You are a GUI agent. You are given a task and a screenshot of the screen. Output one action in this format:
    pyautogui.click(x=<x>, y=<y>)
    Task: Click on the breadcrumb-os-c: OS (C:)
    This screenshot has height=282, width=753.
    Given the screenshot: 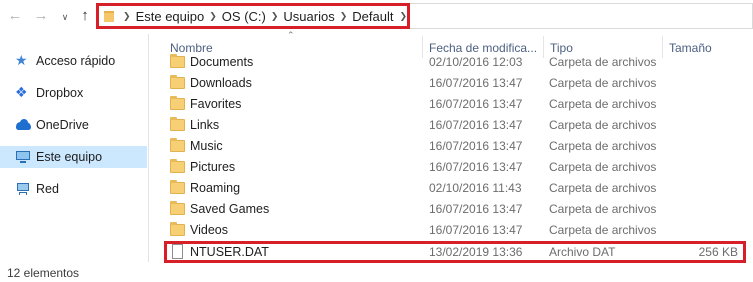 What is the action you would take?
    pyautogui.click(x=244, y=16)
    